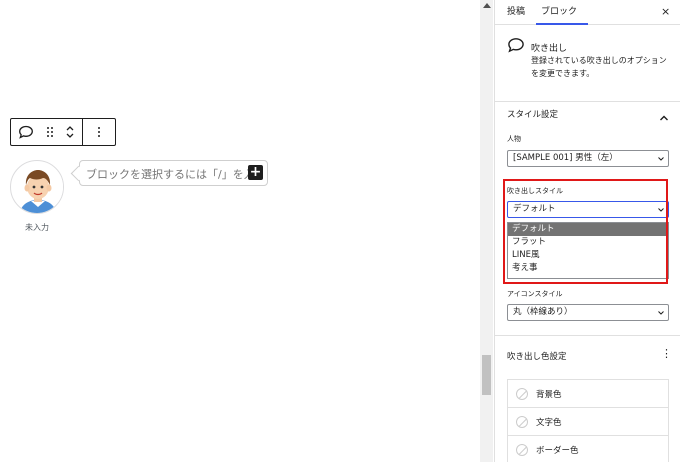 The width and height of the screenshot is (680, 462). What do you see at coordinates (487, 5) in the screenshot?
I see `scroll-up-arrow-icon` at bounding box center [487, 5].